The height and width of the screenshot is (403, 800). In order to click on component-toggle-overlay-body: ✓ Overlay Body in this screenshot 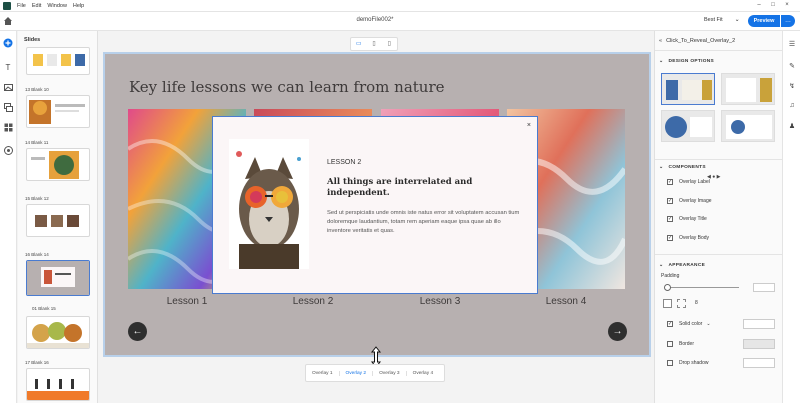, I will do `click(688, 238)`.